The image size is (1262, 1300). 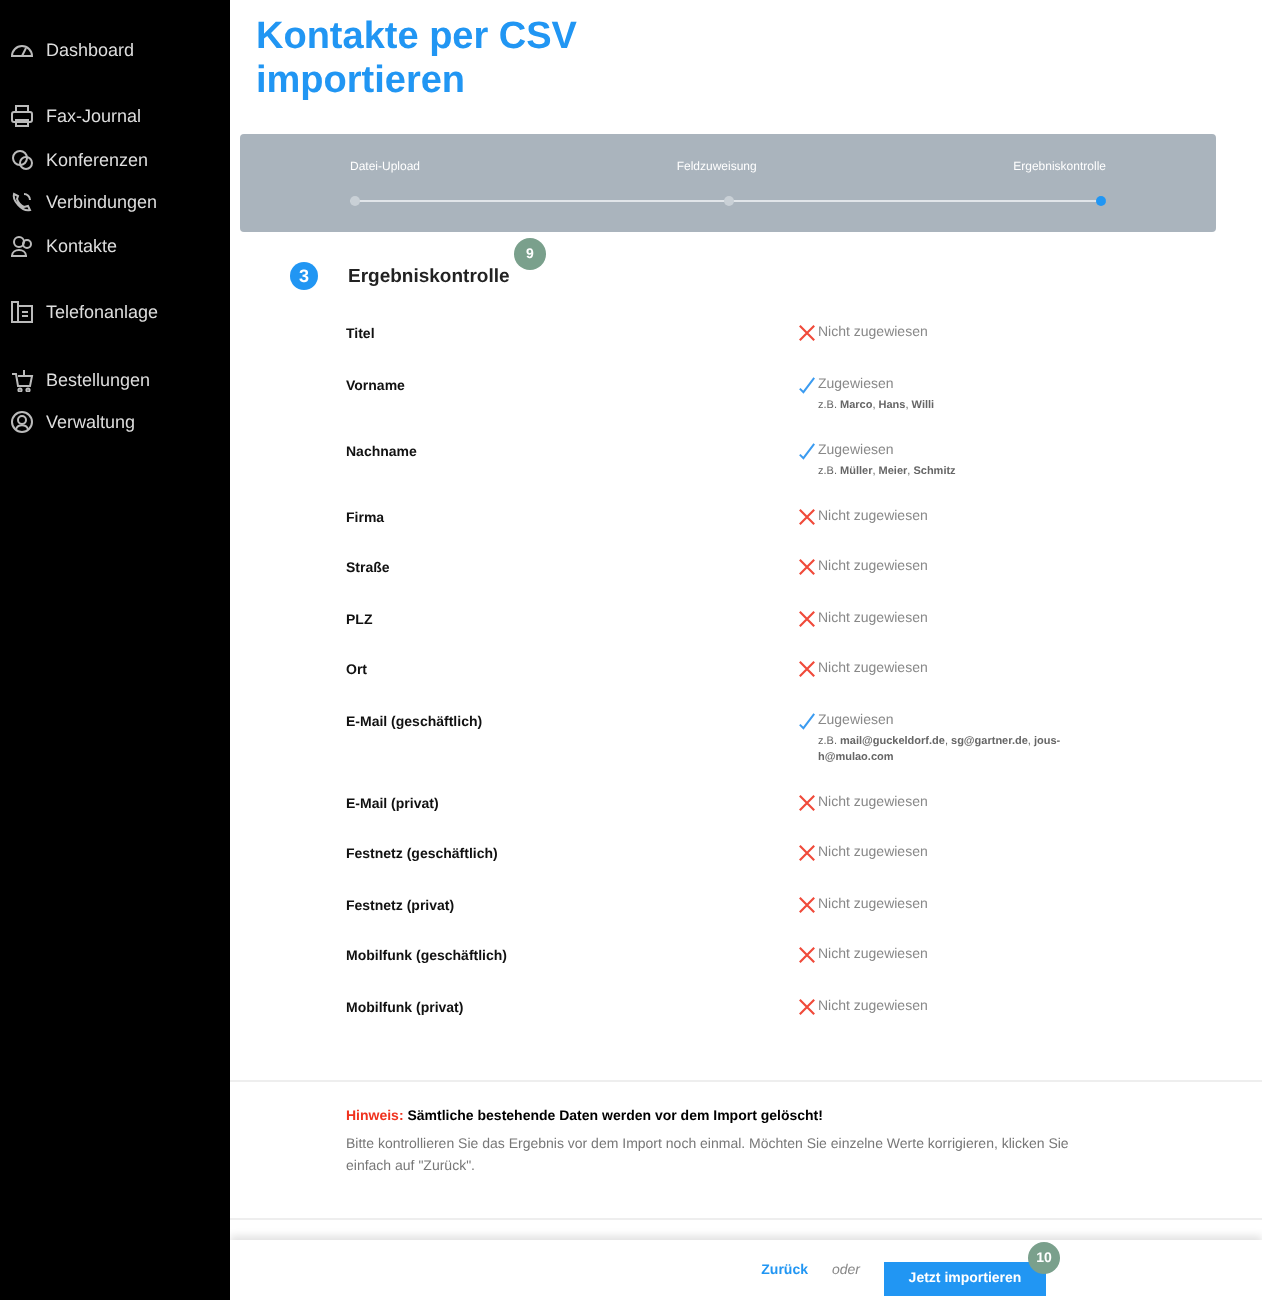 What do you see at coordinates (22, 159) in the screenshot?
I see `chat-icon` at bounding box center [22, 159].